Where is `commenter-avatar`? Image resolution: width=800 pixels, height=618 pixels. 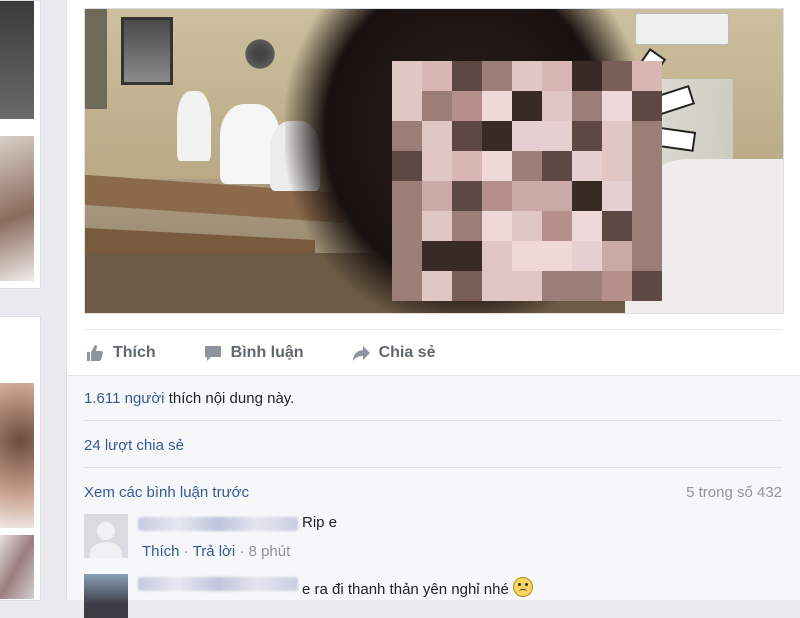
commenter-avatar is located at coordinates (106, 596).